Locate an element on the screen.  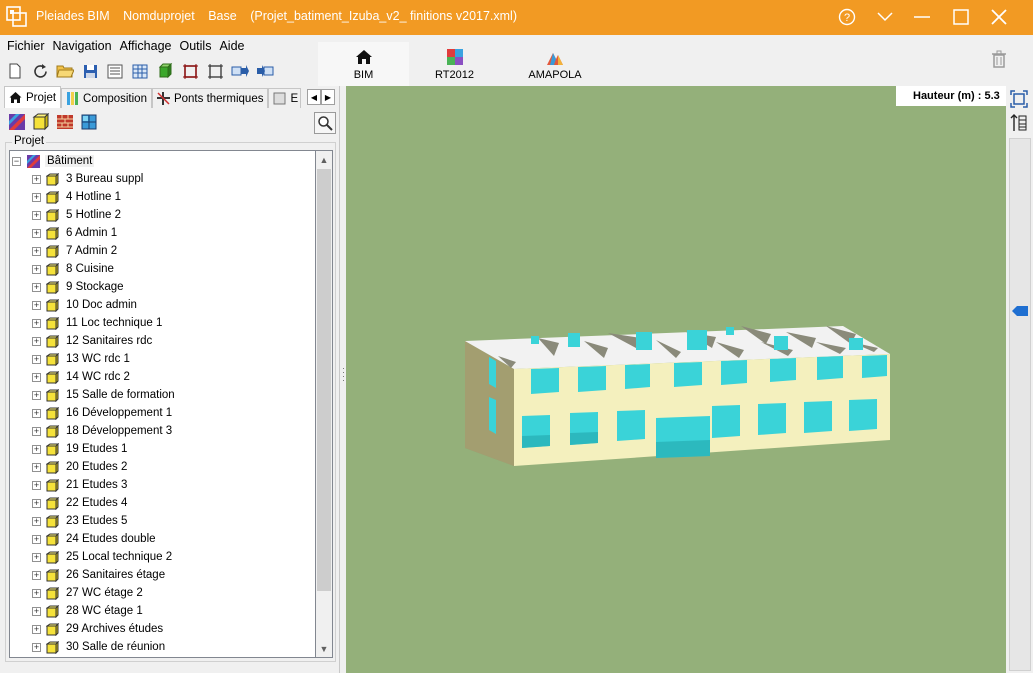
height-slider-thumb is located at coordinates (1020, 311).